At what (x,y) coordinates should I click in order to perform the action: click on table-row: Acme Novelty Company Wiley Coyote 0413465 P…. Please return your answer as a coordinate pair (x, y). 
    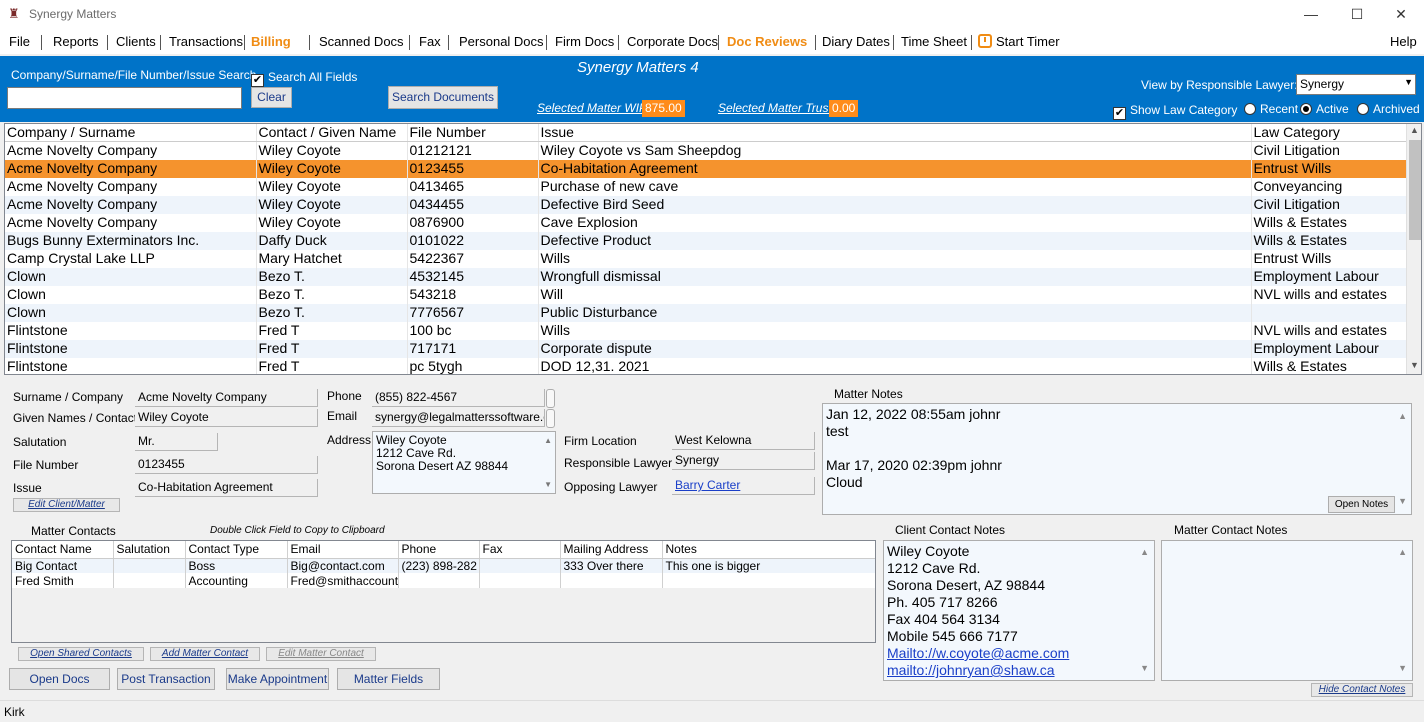
    Looking at the image, I should click on (706, 186).